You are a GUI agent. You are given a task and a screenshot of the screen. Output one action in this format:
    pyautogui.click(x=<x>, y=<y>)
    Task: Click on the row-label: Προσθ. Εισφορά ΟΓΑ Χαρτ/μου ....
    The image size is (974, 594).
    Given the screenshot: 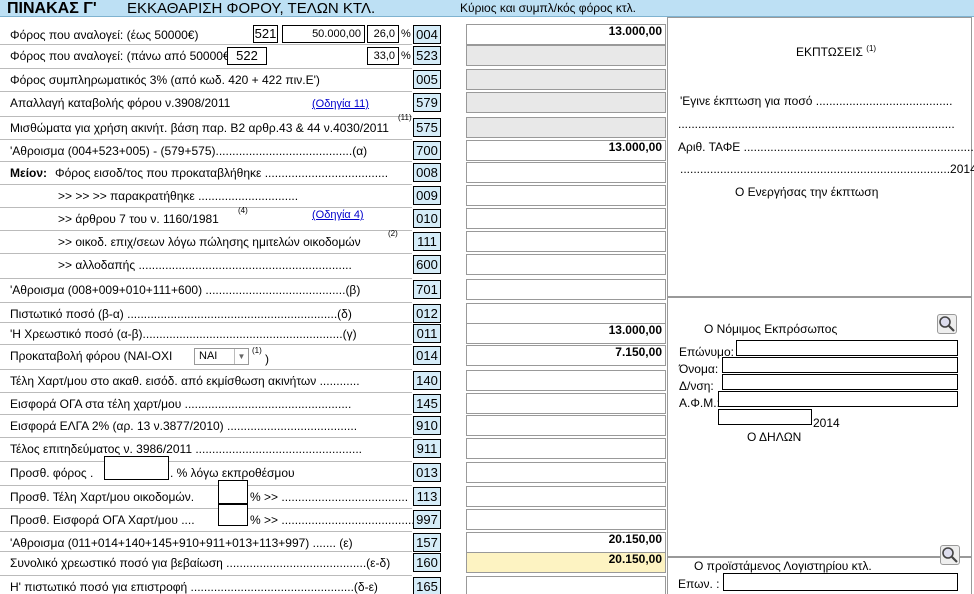 What is the action you would take?
    pyautogui.click(x=102, y=520)
    